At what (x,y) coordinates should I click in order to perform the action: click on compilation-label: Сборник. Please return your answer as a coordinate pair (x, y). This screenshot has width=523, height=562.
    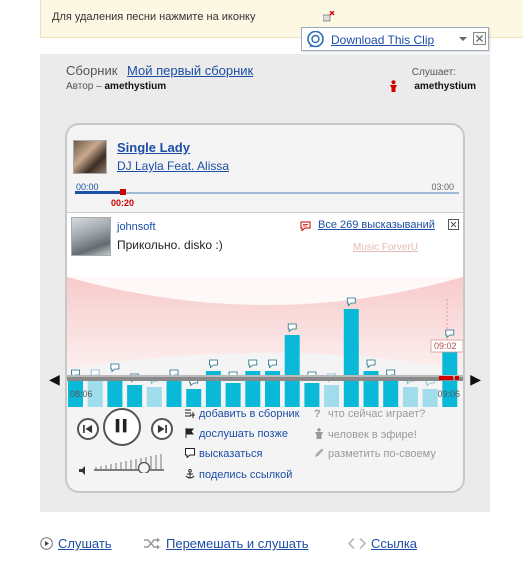
    Looking at the image, I should click on (92, 70).